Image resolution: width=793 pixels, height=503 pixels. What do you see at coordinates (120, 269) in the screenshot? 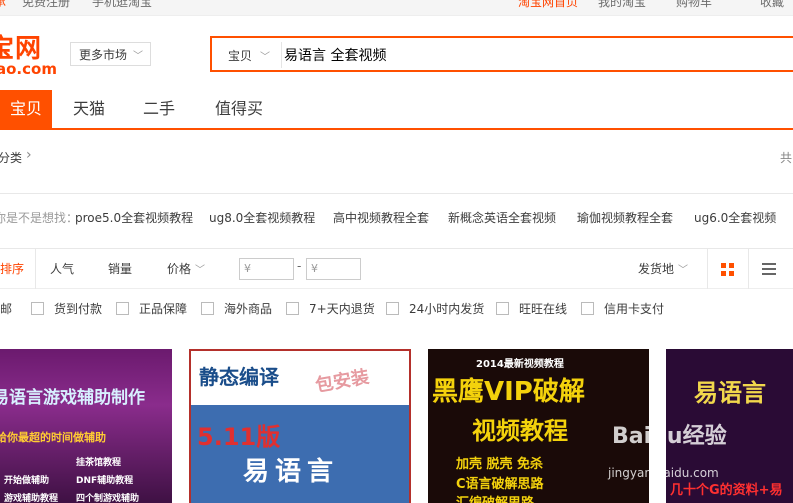
I see `sort-sales: 销量` at bounding box center [120, 269].